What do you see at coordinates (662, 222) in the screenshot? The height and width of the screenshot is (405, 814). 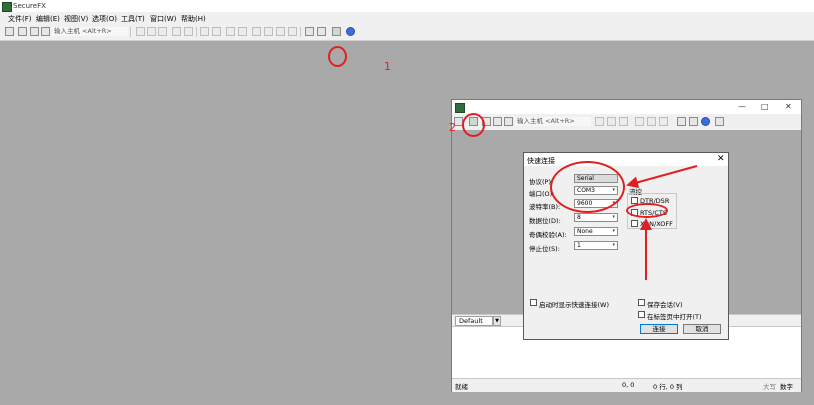 I see `annotation-arrows` at bounding box center [662, 222].